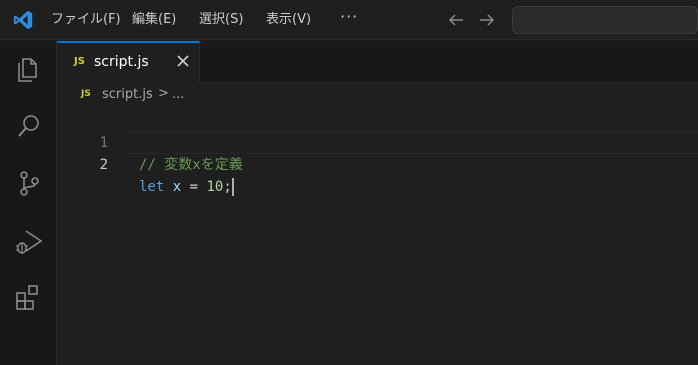 This screenshot has width=698, height=365. I want to click on search-icon, so click(29, 126).